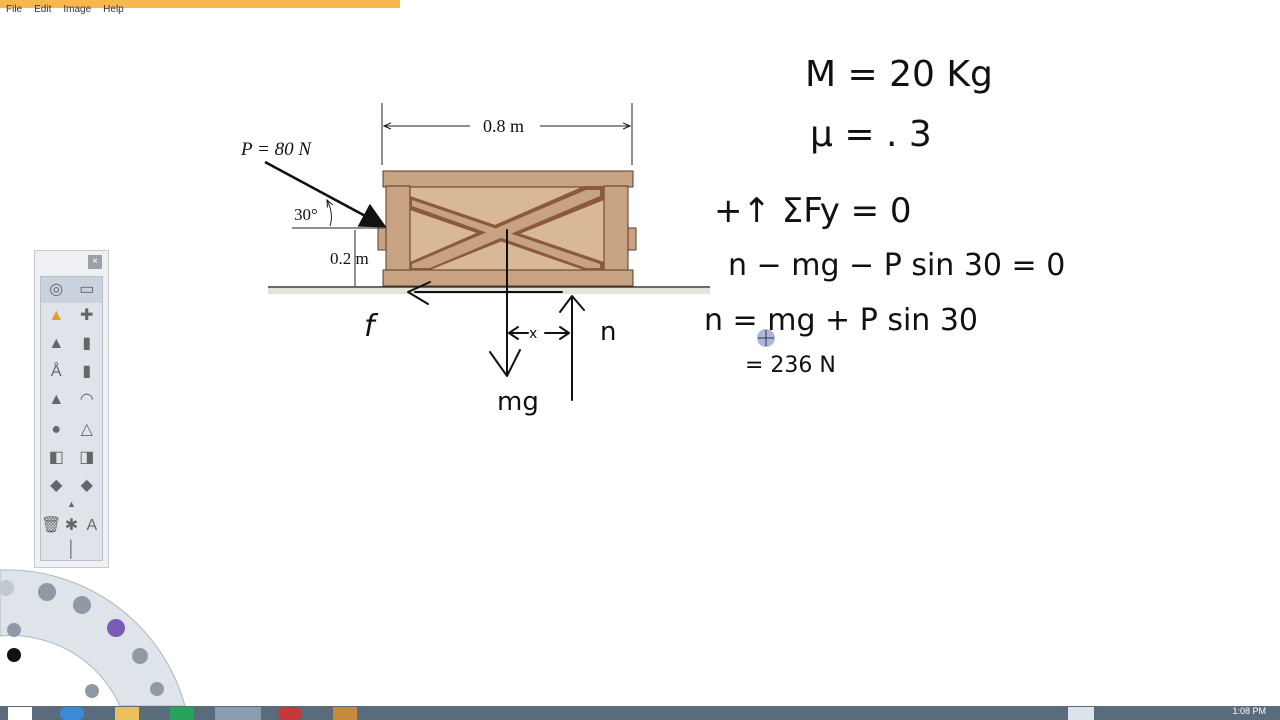 This screenshot has width=1280, height=720. Describe the element at coordinates (140, 656) in the screenshot. I see `radial-eraser-icon` at that location.